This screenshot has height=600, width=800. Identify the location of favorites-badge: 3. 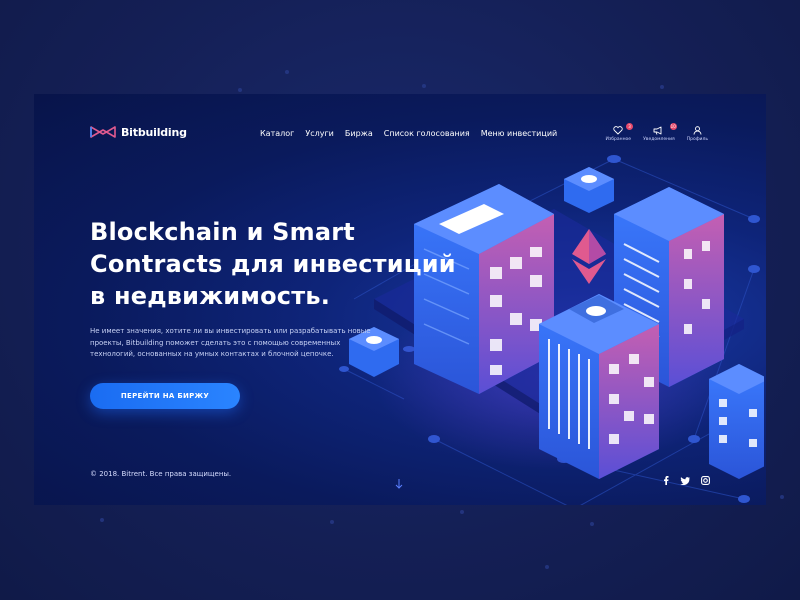
(630, 126).